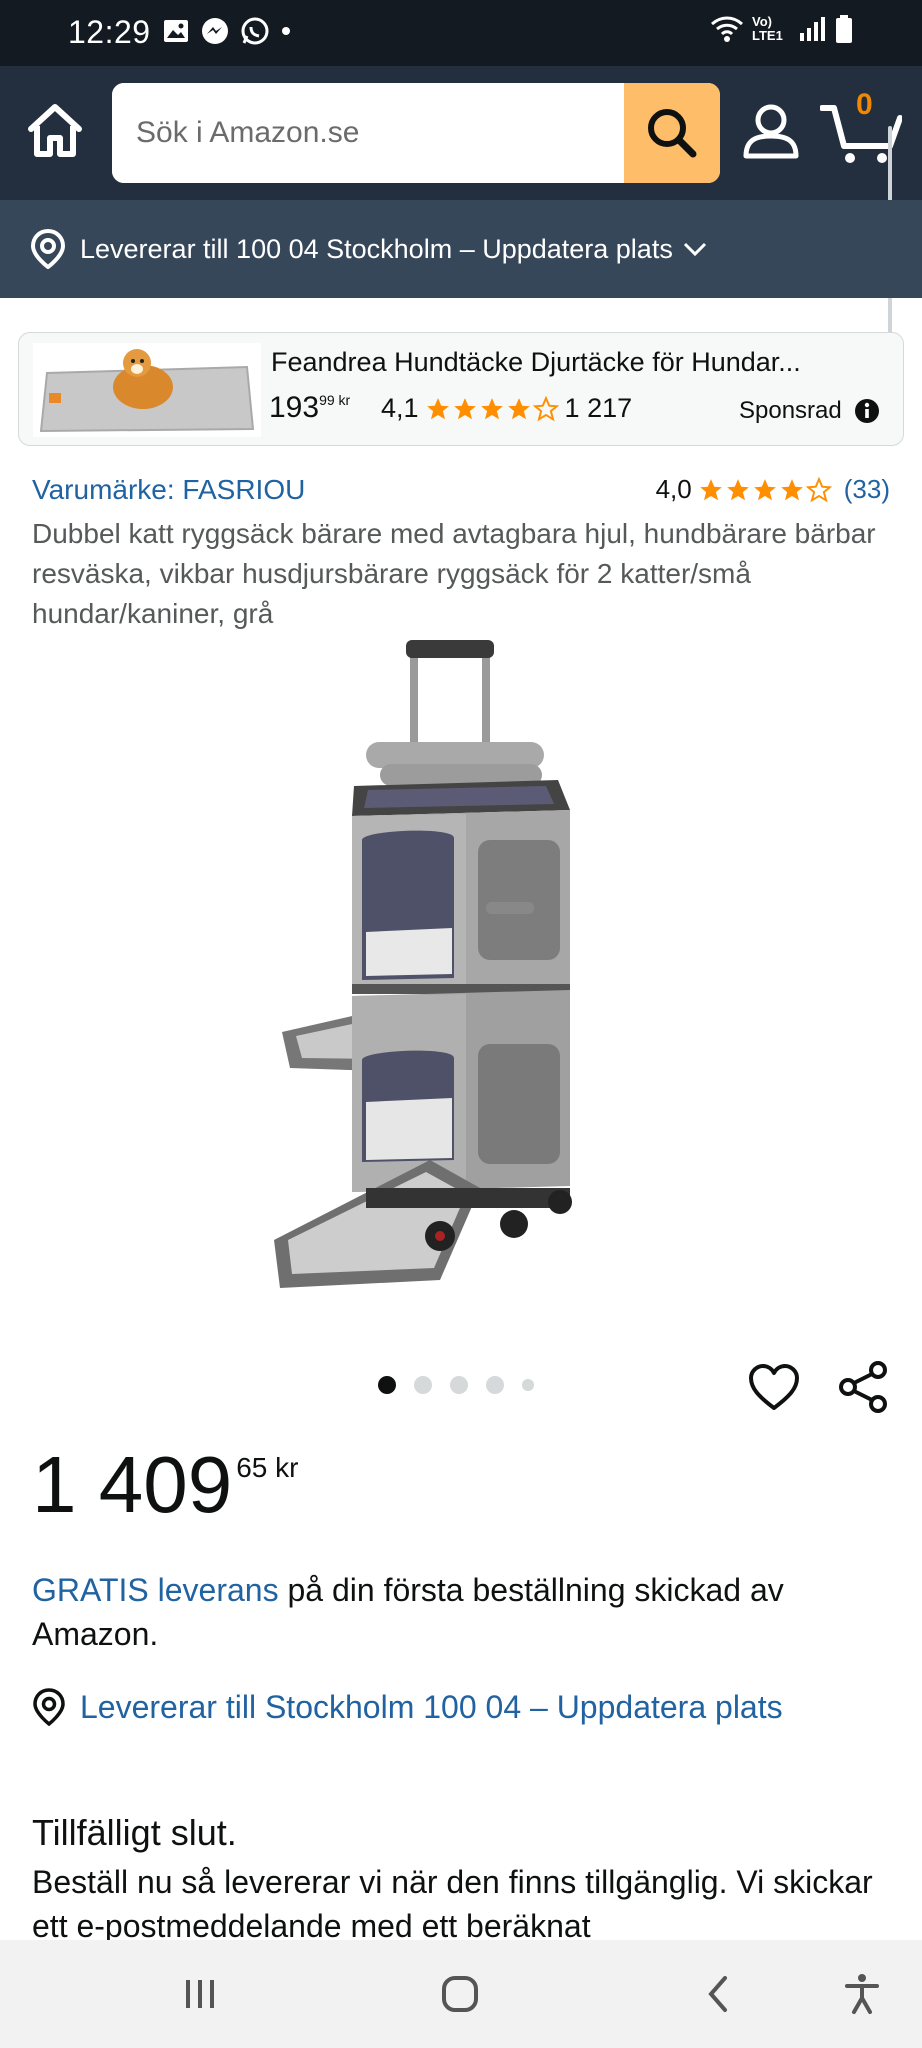 This screenshot has width=922, height=2048. I want to click on cart-count-badge: 0, so click(864, 104).